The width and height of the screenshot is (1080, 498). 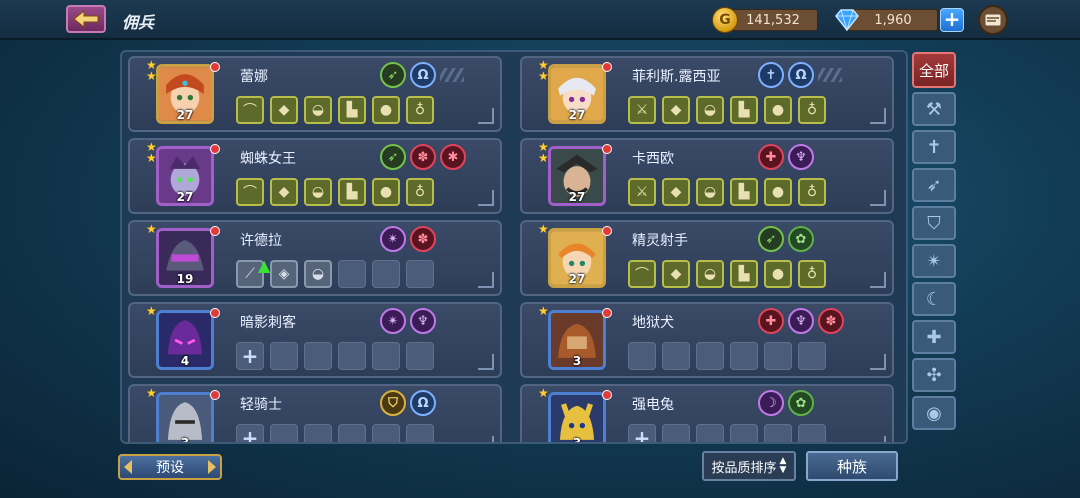 What do you see at coordinates (253, 272) in the screenshot?
I see `sword-equipment-icon: ⟋ ▲` at bounding box center [253, 272].